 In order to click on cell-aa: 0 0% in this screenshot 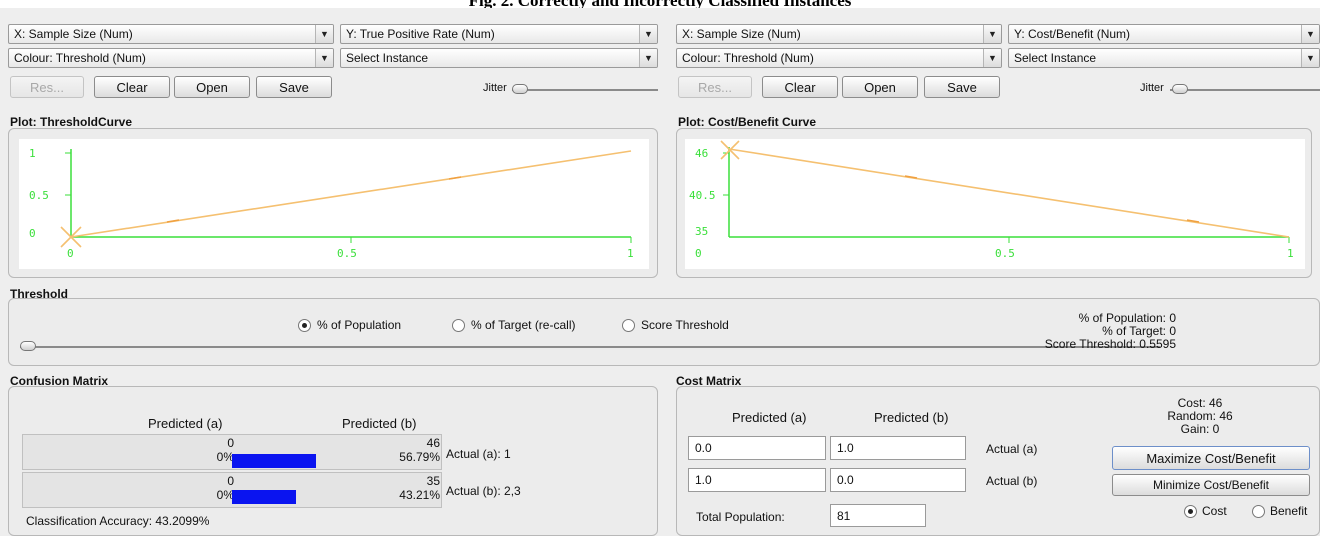, I will do `click(207, 450)`.